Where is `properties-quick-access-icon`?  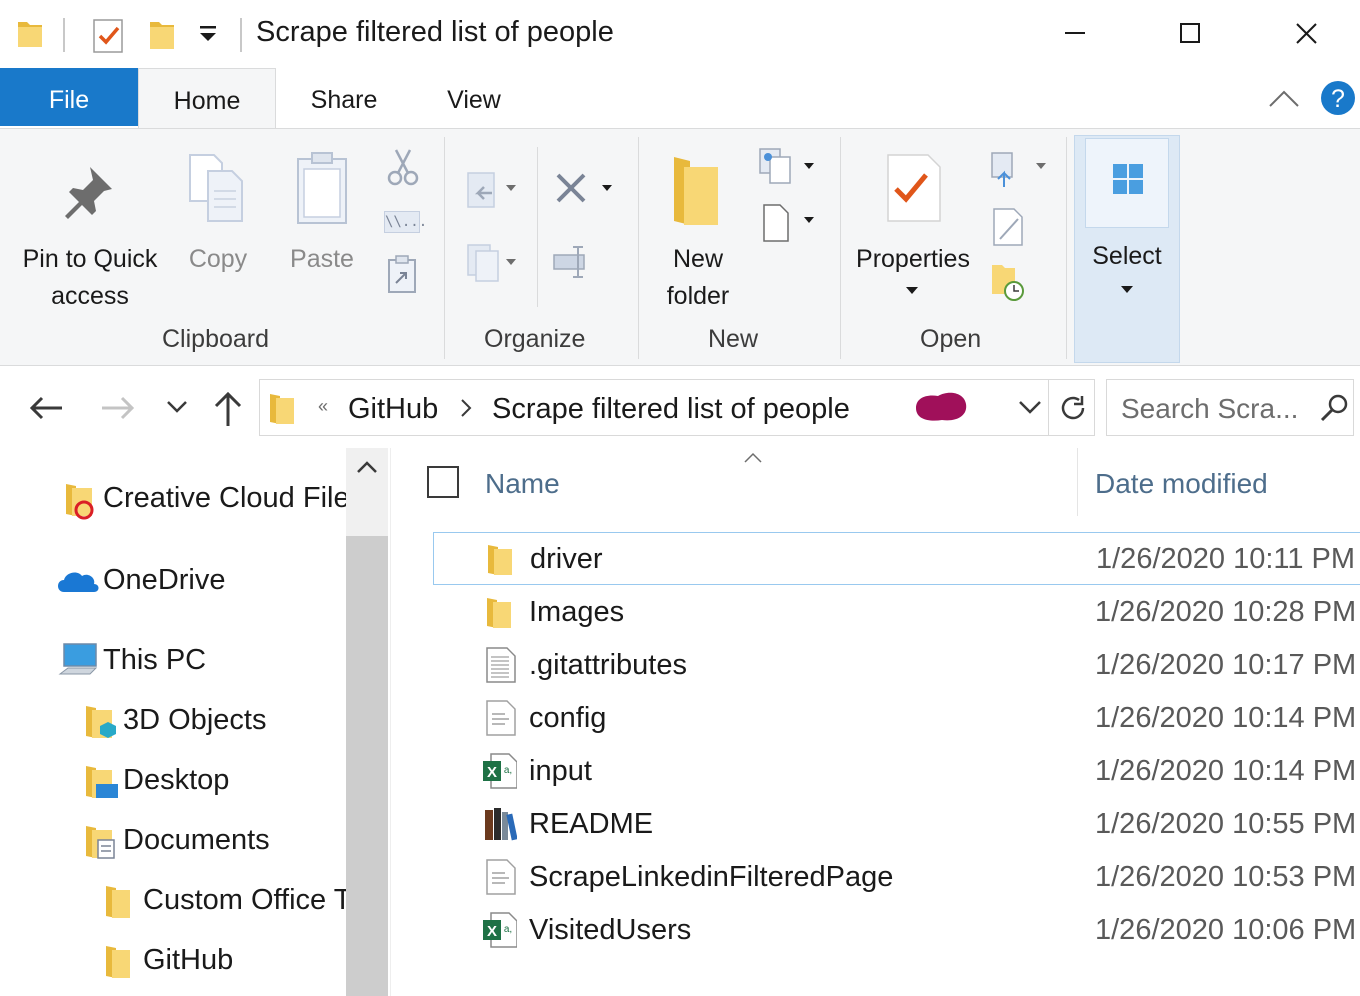
properties-quick-access-icon is located at coordinates (108, 35).